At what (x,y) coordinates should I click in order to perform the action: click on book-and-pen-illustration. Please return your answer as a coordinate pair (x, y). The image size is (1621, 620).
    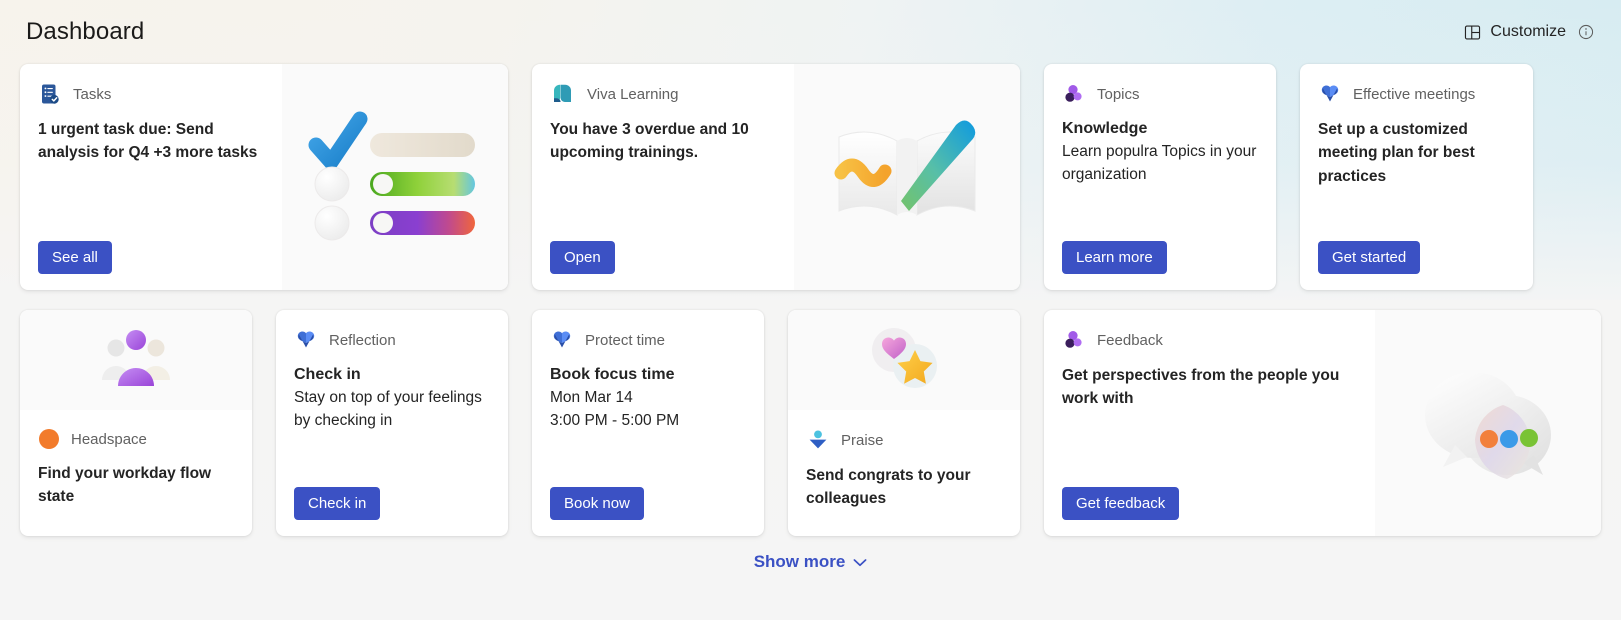
    Looking at the image, I should click on (907, 177).